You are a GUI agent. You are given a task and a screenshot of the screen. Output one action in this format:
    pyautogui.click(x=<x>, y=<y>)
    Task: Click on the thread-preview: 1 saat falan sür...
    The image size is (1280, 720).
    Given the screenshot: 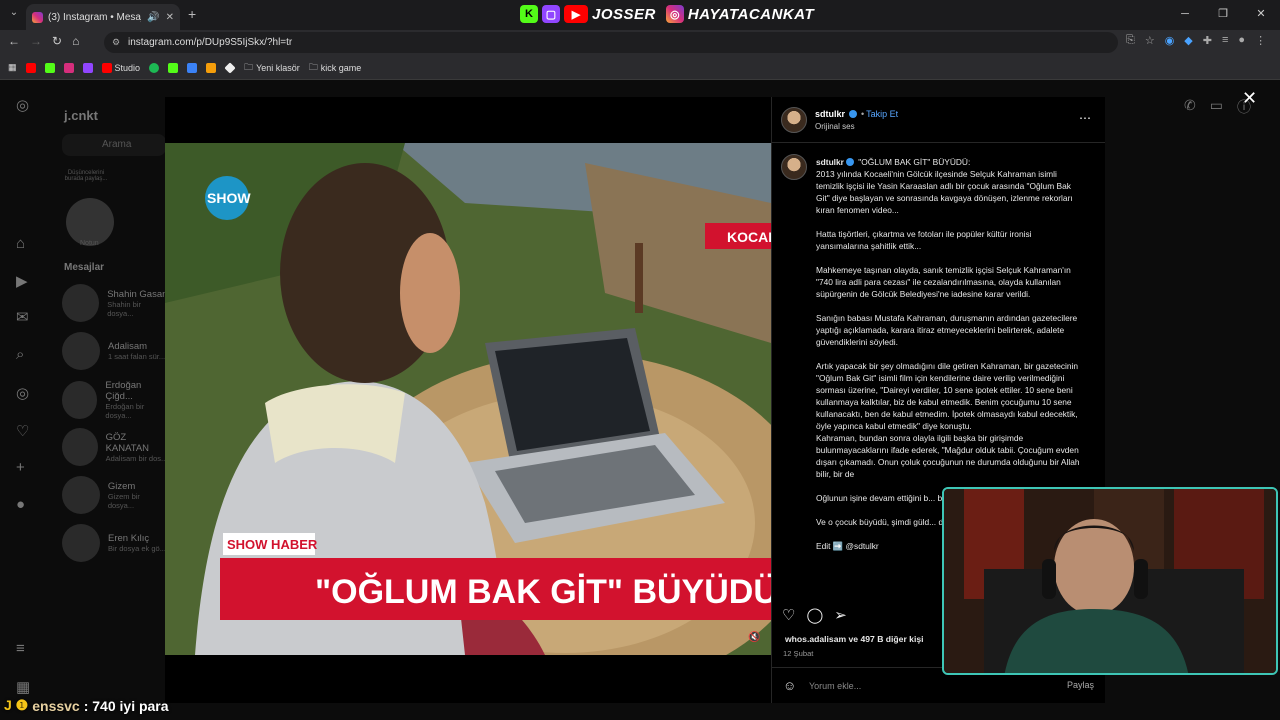 What is the action you would take?
    pyautogui.click(x=137, y=356)
    